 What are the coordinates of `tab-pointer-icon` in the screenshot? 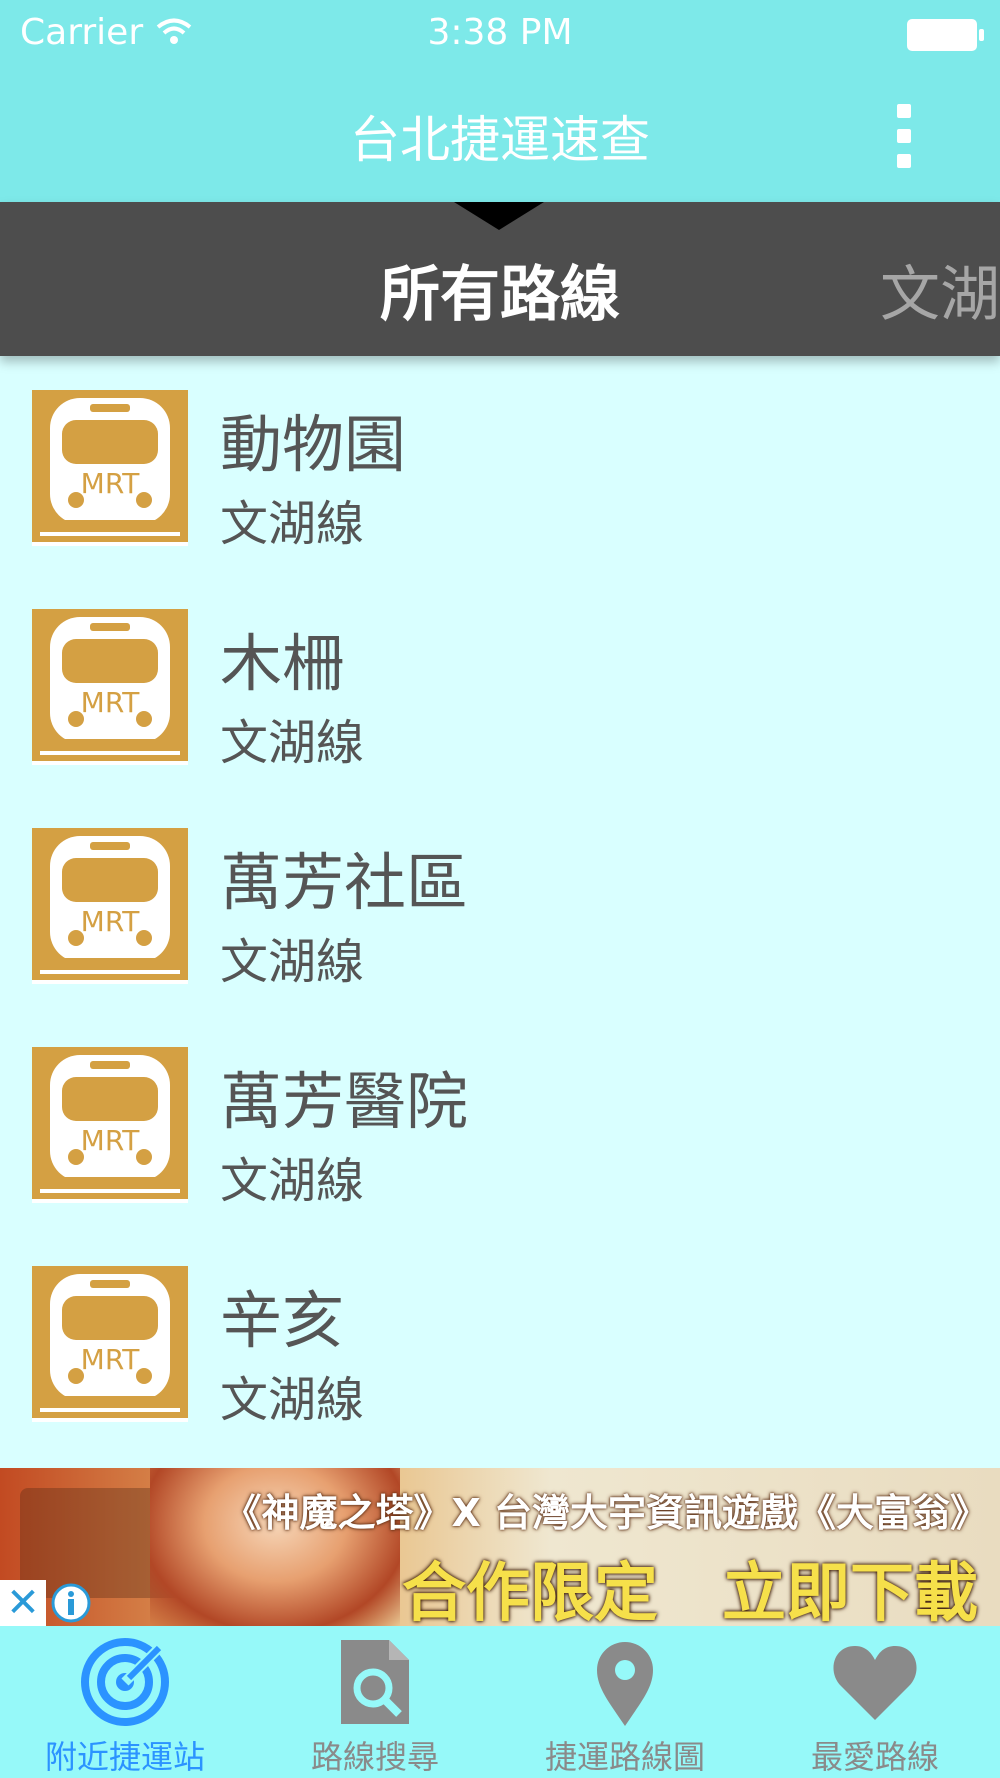 It's located at (499, 216).